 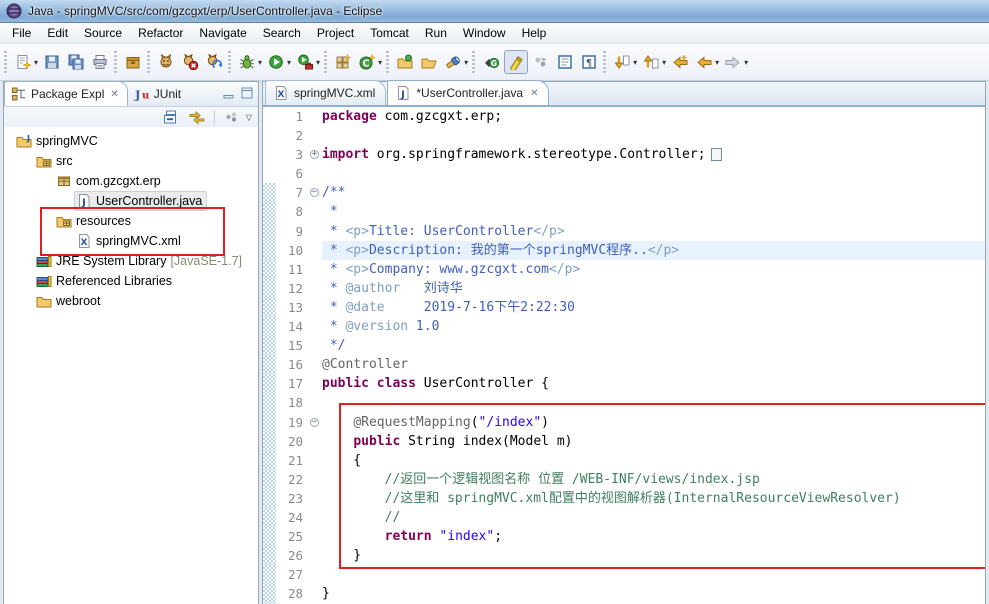 I want to click on menu-search: Search, so click(x=282, y=33).